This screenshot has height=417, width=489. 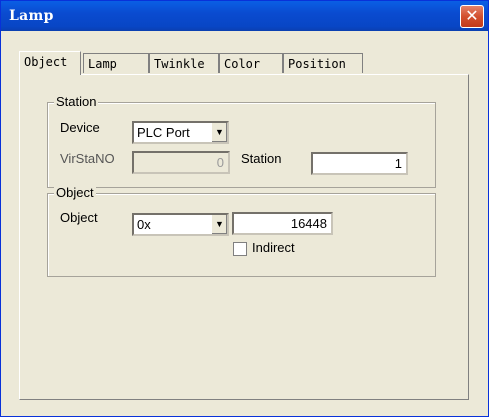 What do you see at coordinates (181, 162) in the screenshot?
I see `virstano-field: 0` at bounding box center [181, 162].